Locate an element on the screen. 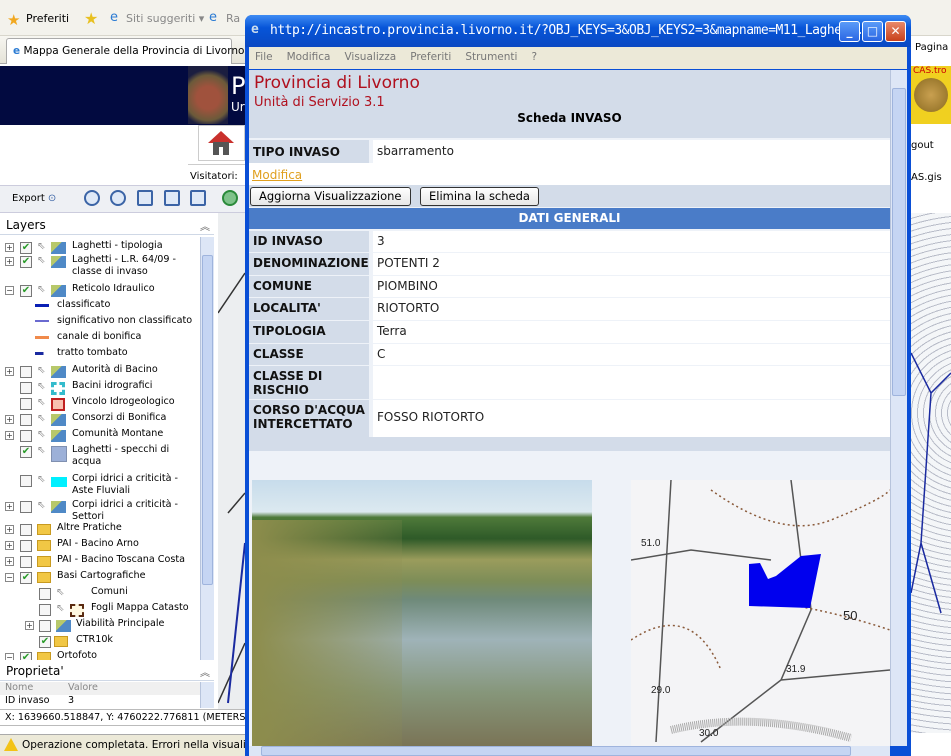 This screenshot has height=756, width=951. layer-item: + ⇖ Autorità di Bacino is located at coordinates (100, 372).